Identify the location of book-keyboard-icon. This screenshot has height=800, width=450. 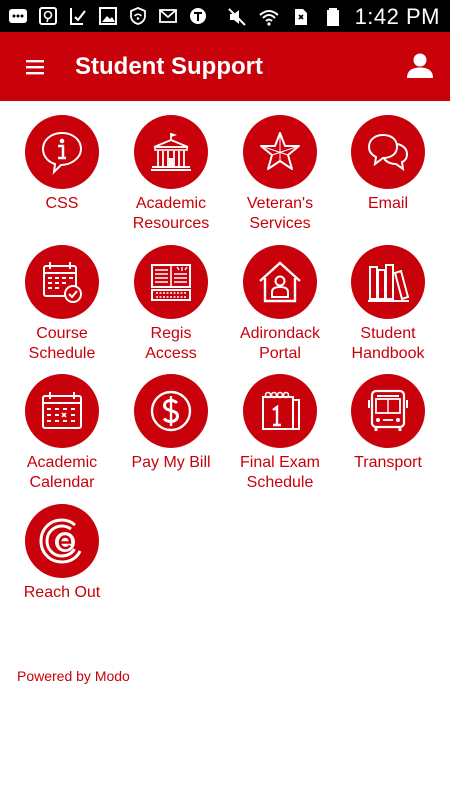
(171, 282).